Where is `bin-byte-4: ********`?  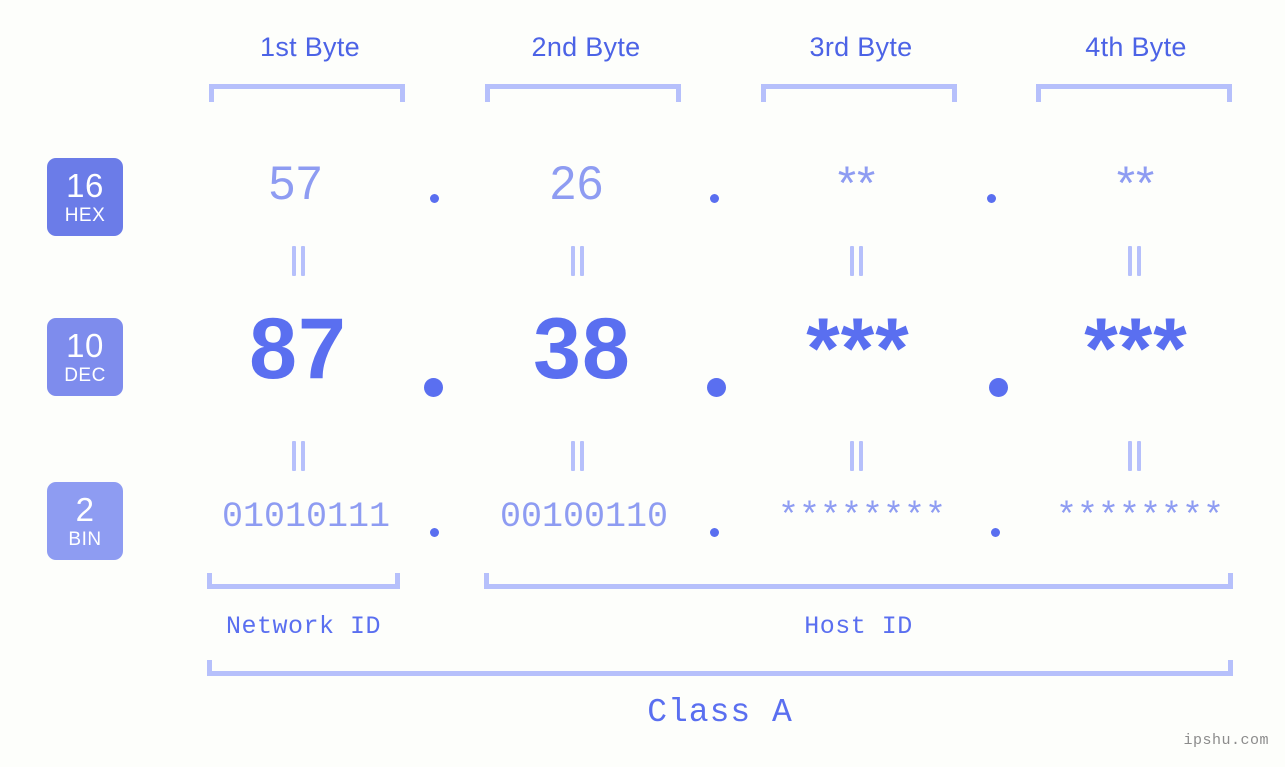
bin-byte-4: ******** is located at coordinates (1140, 517).